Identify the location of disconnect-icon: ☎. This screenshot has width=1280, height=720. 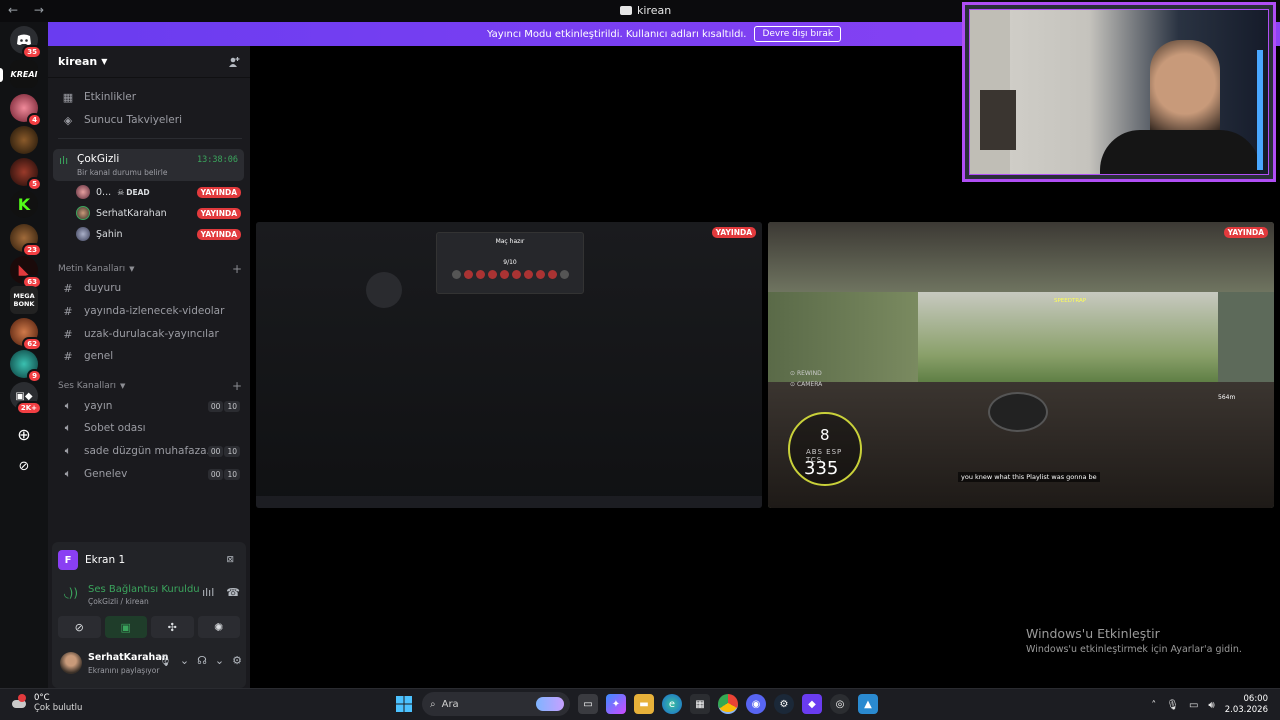
(233, 592).